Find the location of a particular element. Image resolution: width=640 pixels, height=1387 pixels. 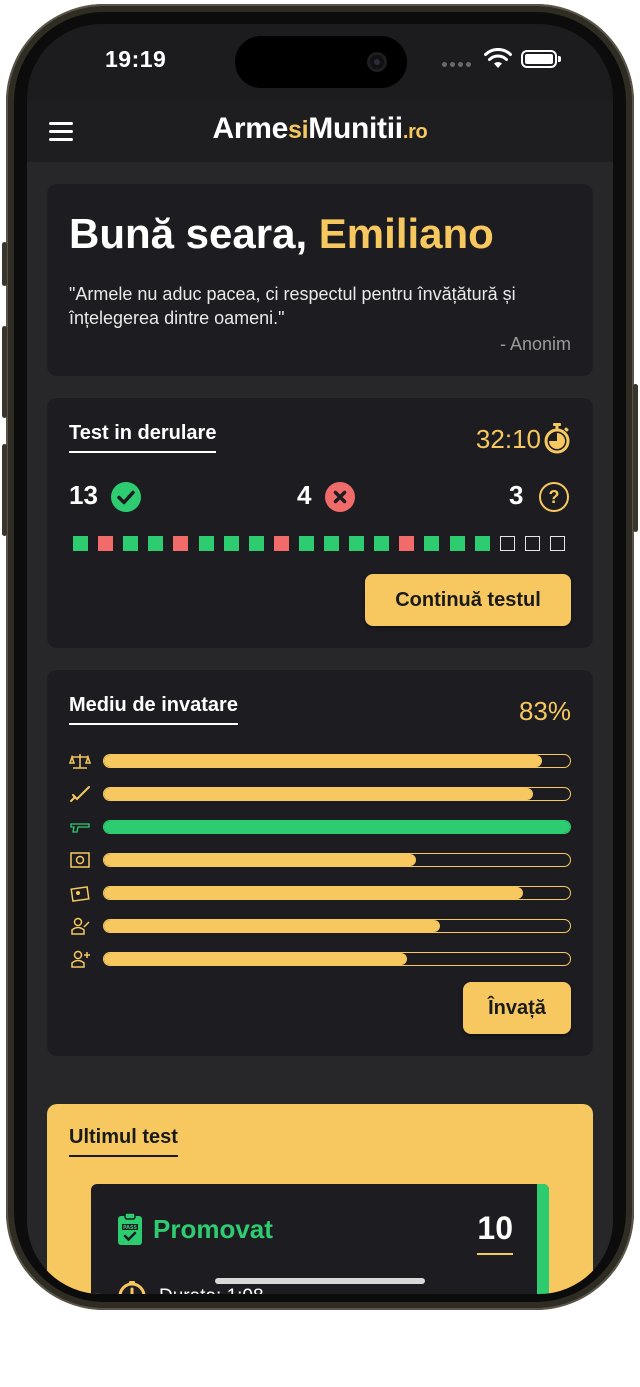

result-score: 10 is located at coordinates (495, 1232).